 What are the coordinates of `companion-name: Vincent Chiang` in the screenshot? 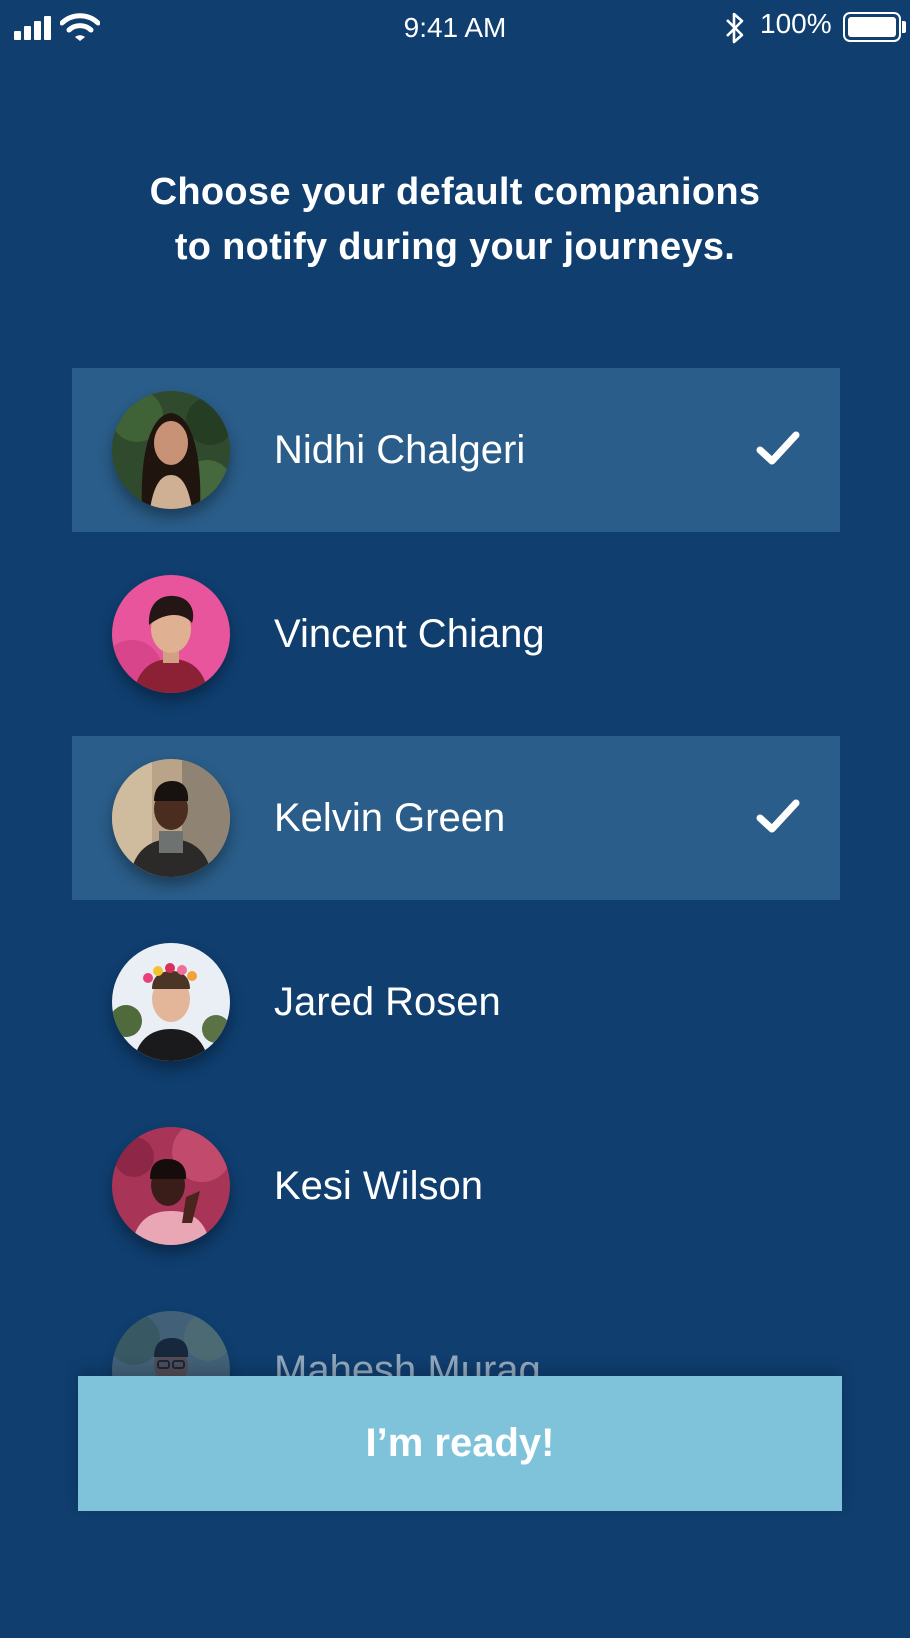 It's located at (409, 634).